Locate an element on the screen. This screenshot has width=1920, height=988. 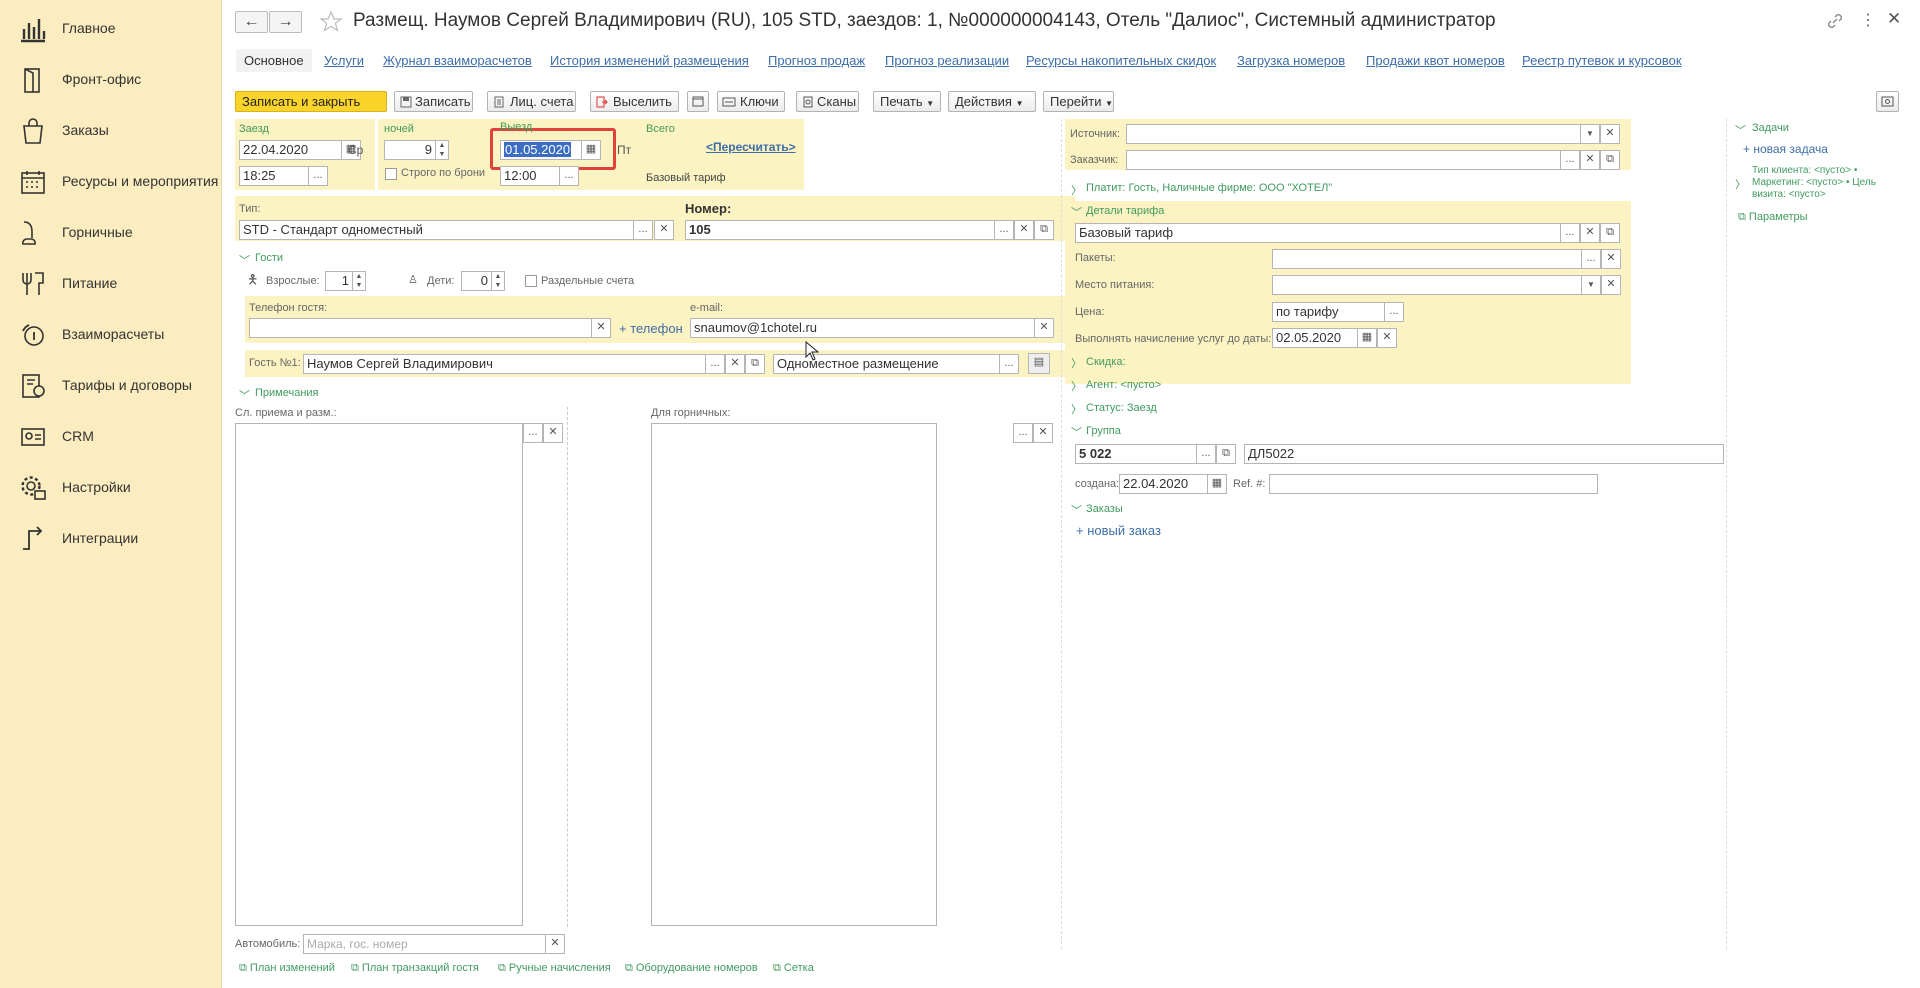
tab-placement-history: История изменений размещения is located at coordinates (649, 60).